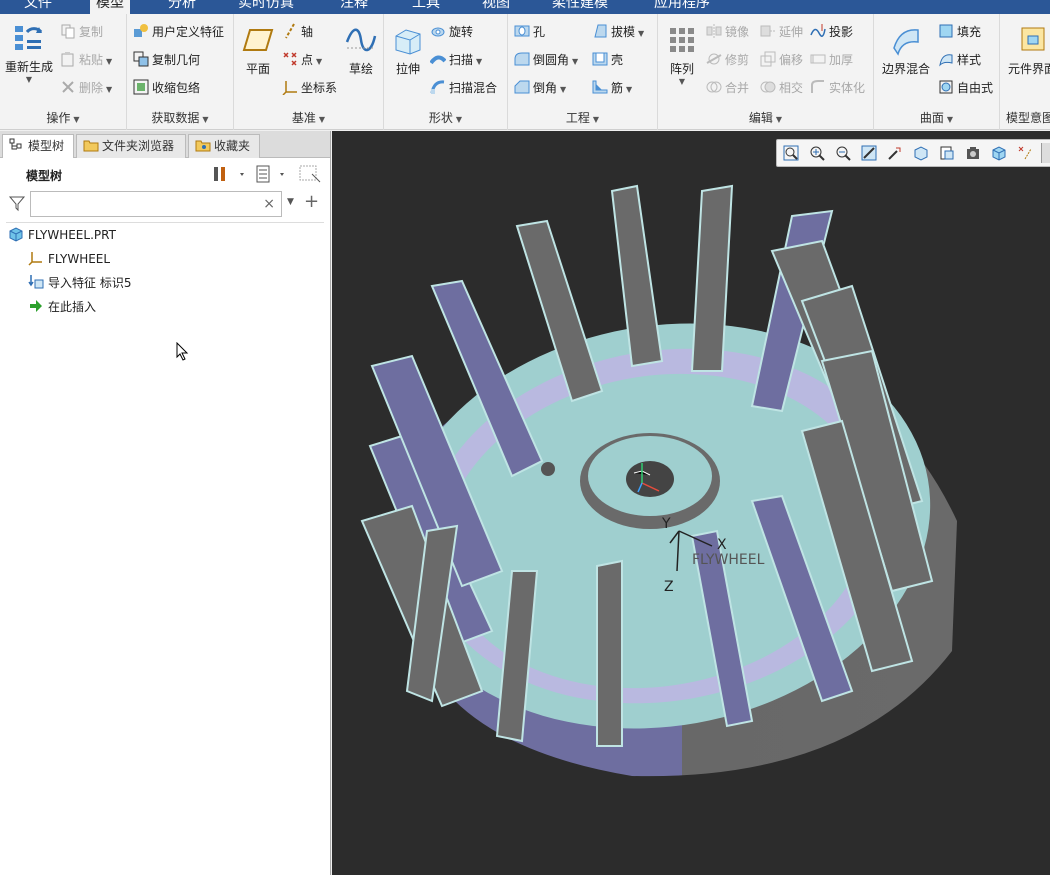 The height and width of the screenshot is (875, 1050). Describe the element at coordinates (81, 32) in the screenshot. I see `copy-button: 复制` at that location.